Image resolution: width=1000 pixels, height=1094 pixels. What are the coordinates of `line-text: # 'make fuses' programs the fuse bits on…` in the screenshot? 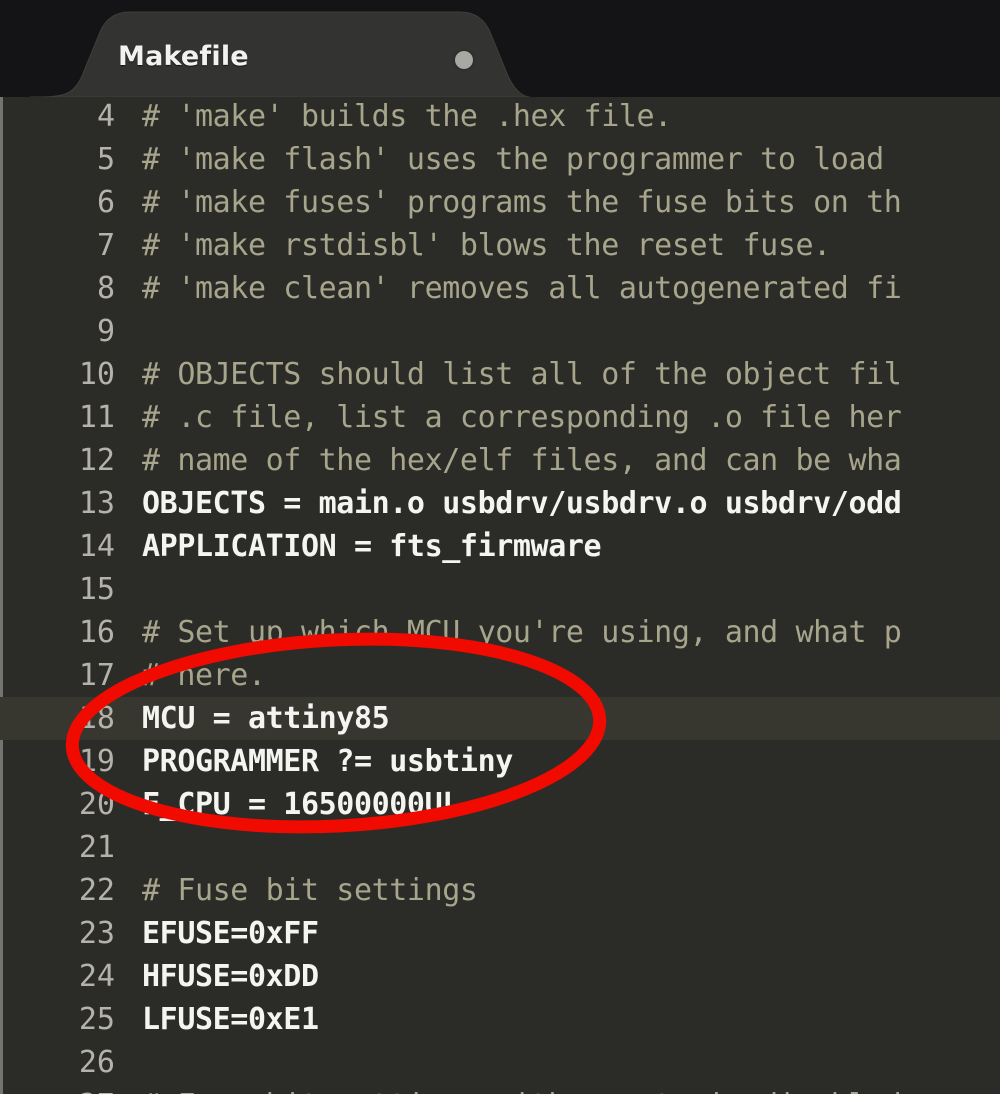 It's located at (522, 202).